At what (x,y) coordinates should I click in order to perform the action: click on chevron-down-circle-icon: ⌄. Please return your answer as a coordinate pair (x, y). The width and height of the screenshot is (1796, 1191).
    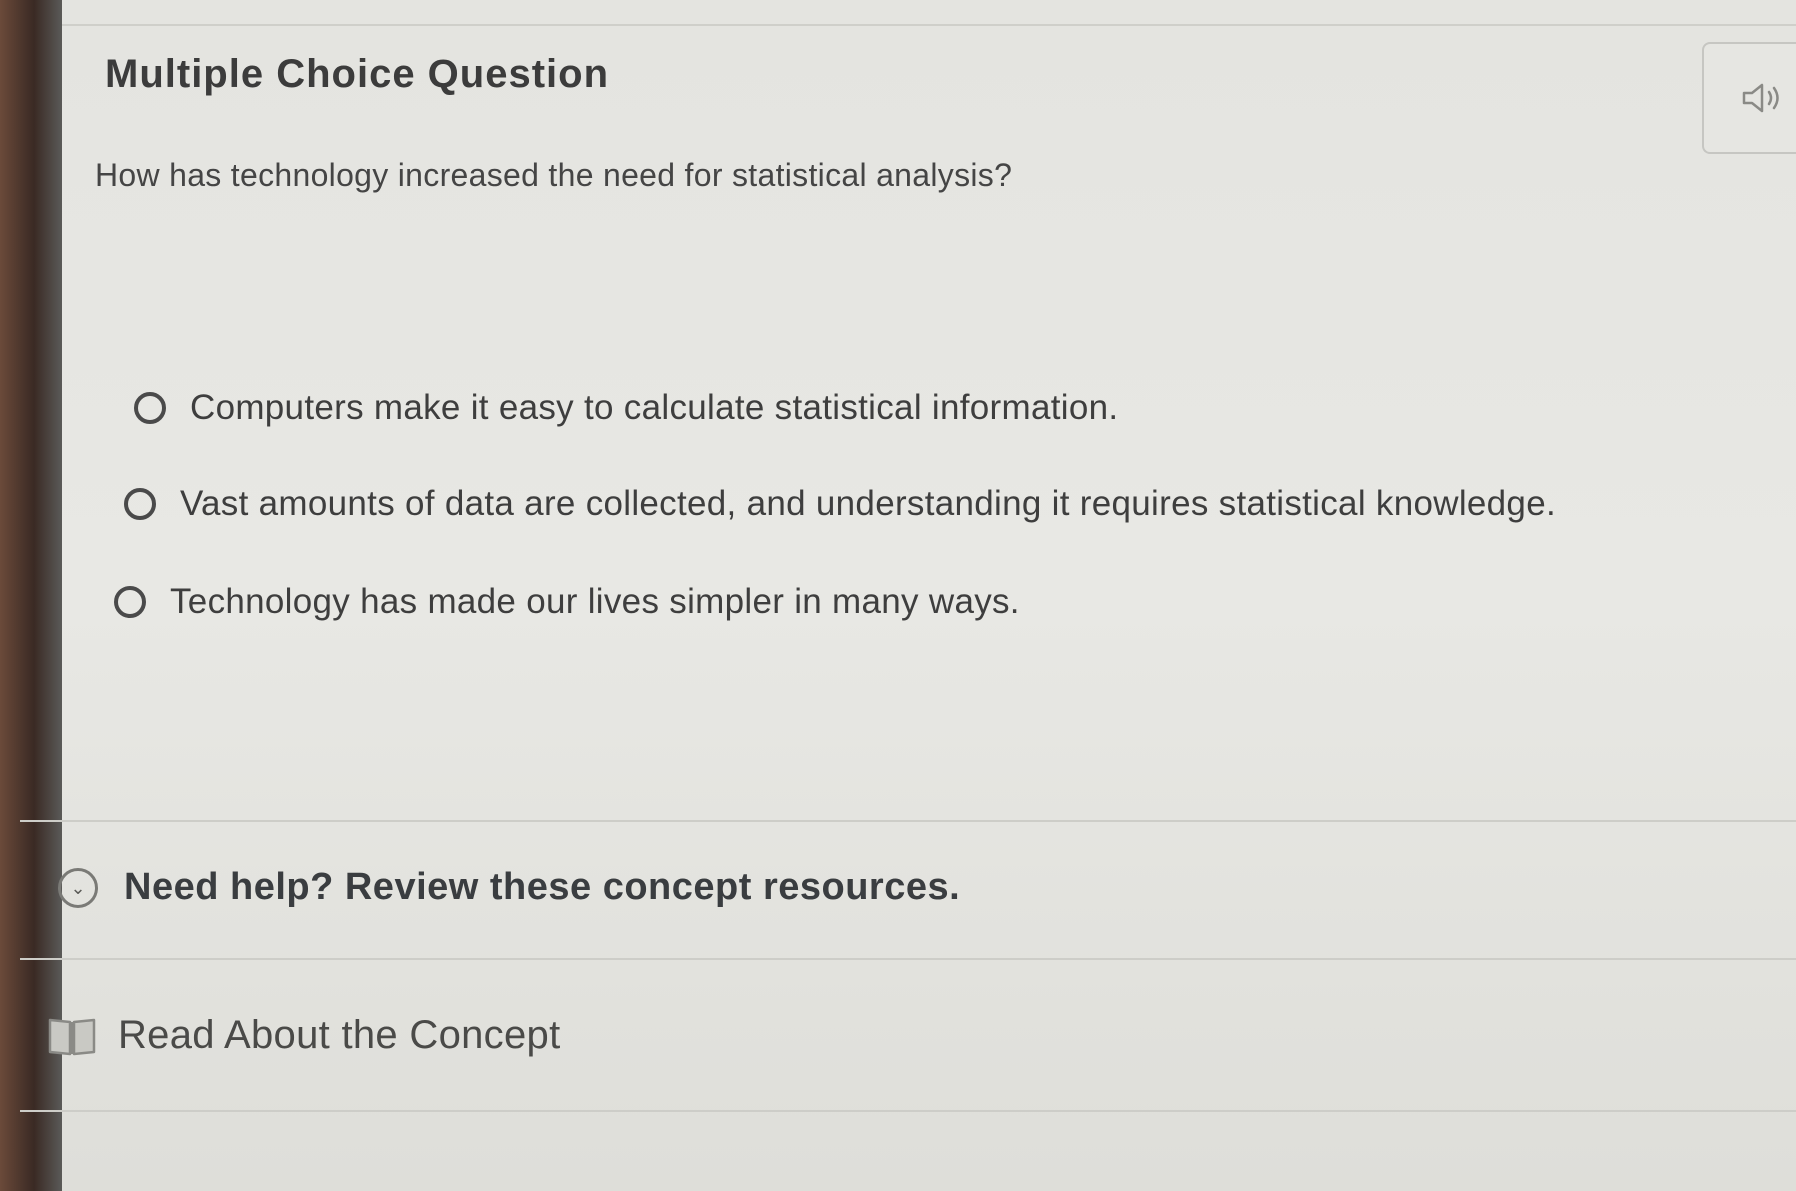
    Looking at the image, I should click on (78, 887).